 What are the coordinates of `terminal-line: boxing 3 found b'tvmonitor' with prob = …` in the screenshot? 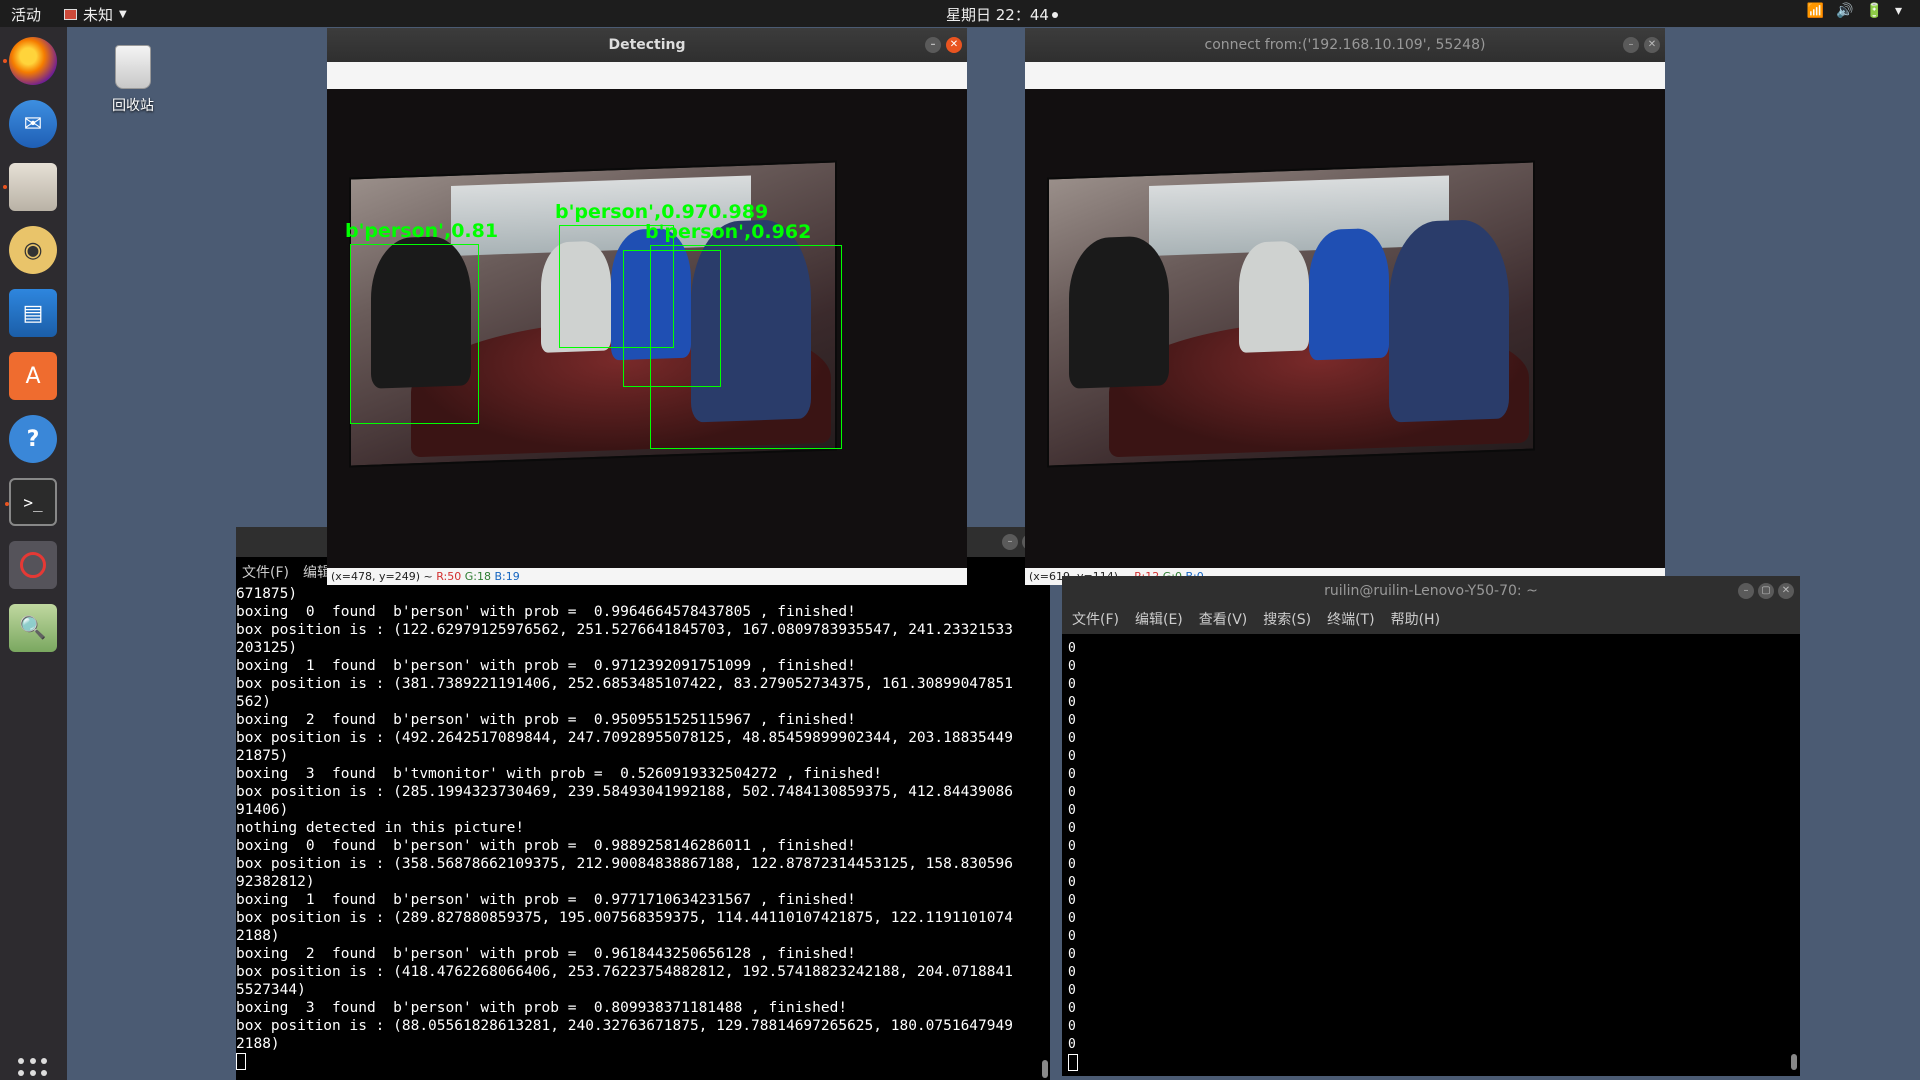 It's located at (559, 774).